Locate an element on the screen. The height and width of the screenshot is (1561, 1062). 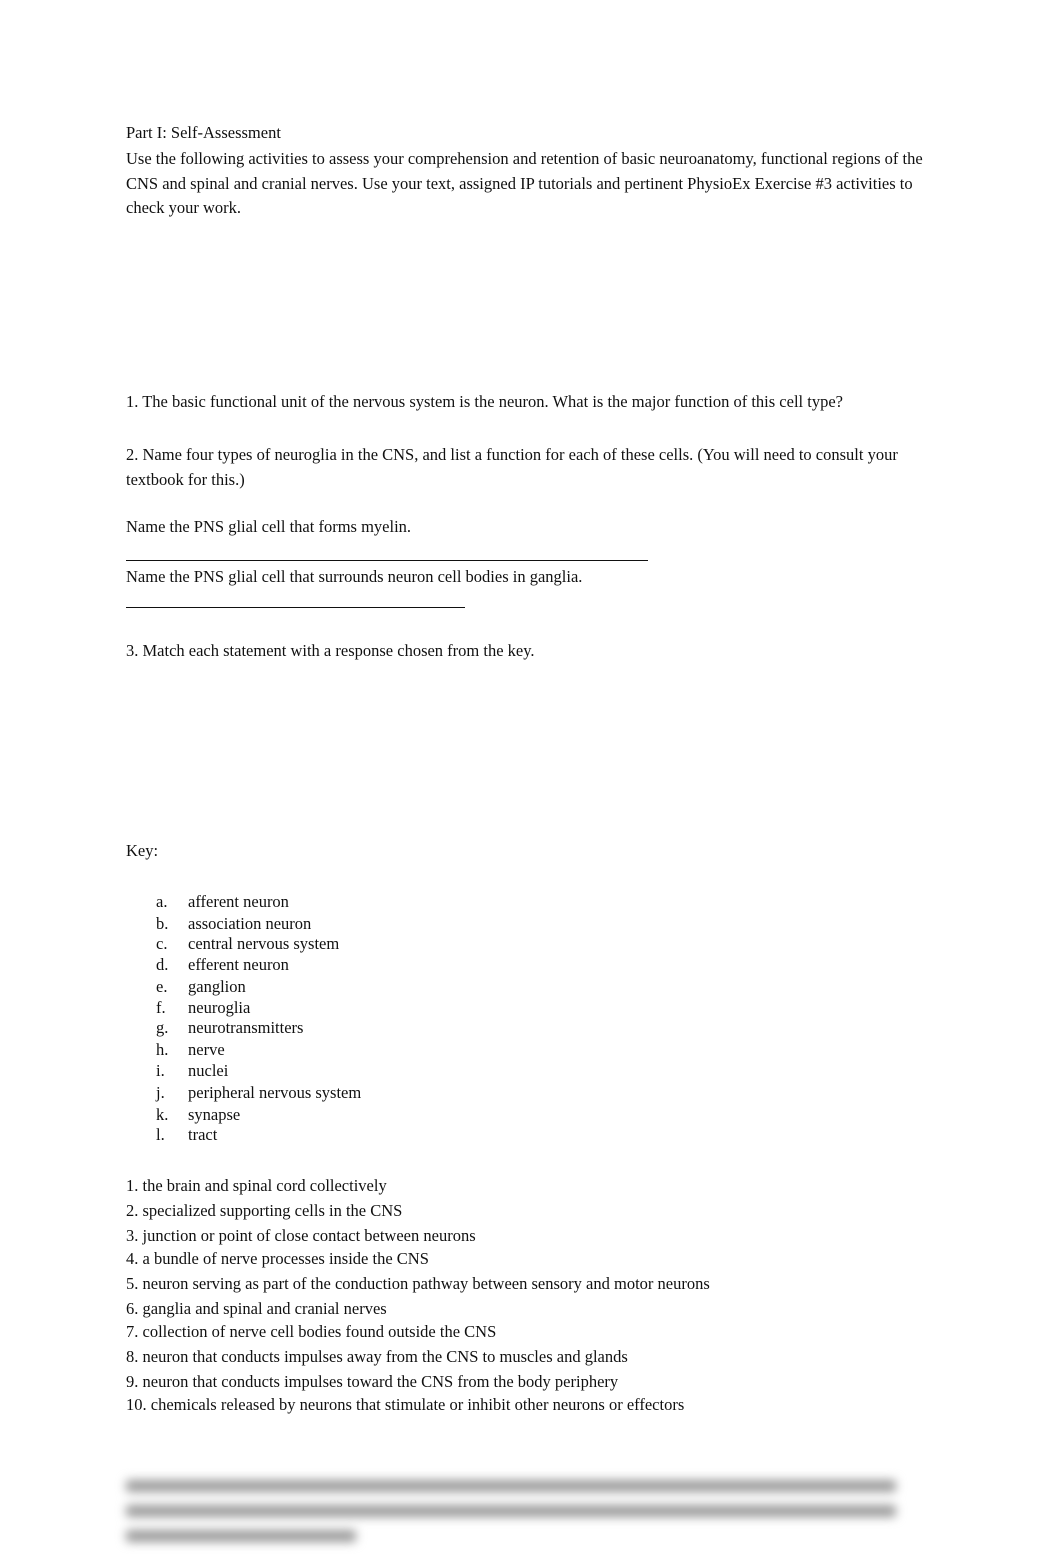
key-item: j. peripheral nervous system is located at coordinates (258, 1093).